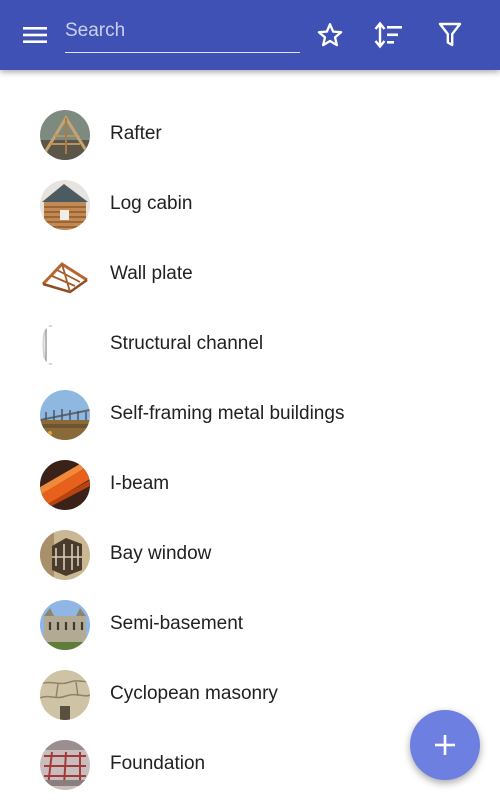 This screenshot has width=500, height=800. Describe the element at coordinates (250, 205) in the screenshot. I see `list-item: Log cabin` at that location.